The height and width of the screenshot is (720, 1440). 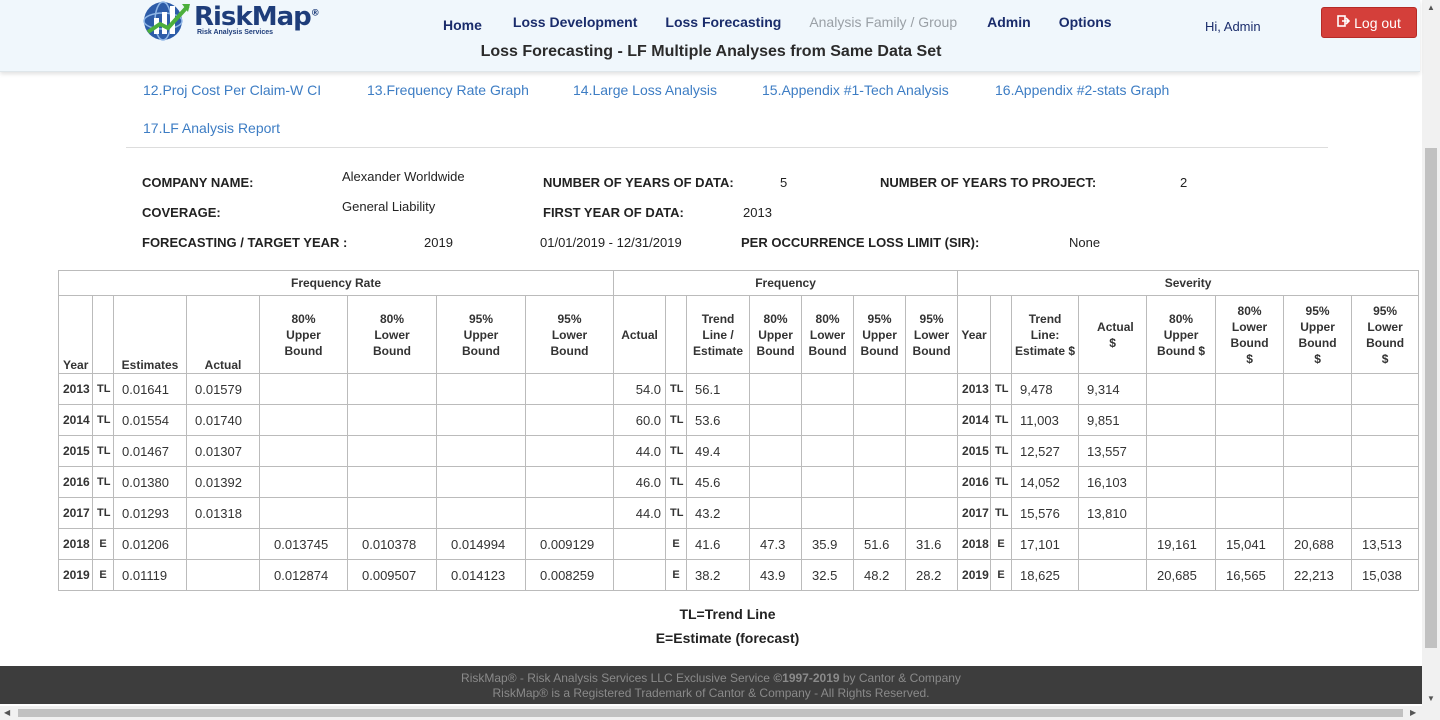 What do you see at coordinates (1431, 698) in the screenshot?
I see `scroll-down-arrow-icon: ▼` at bounding box center [1431, 698].